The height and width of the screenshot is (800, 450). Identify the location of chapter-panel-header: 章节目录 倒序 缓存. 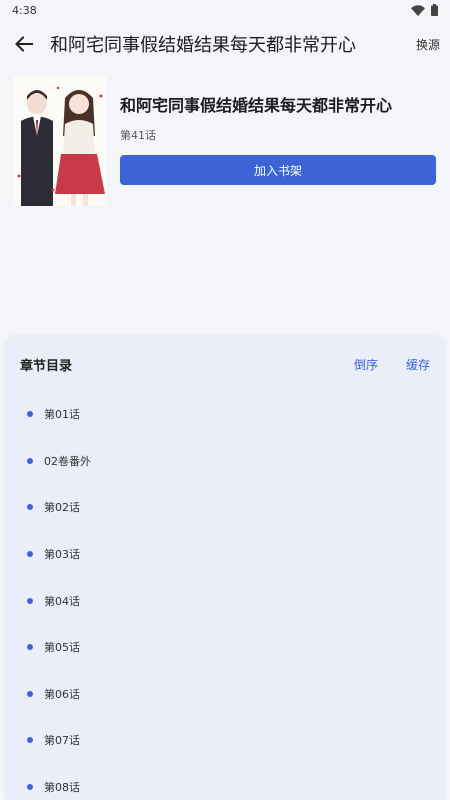
(225, 364).